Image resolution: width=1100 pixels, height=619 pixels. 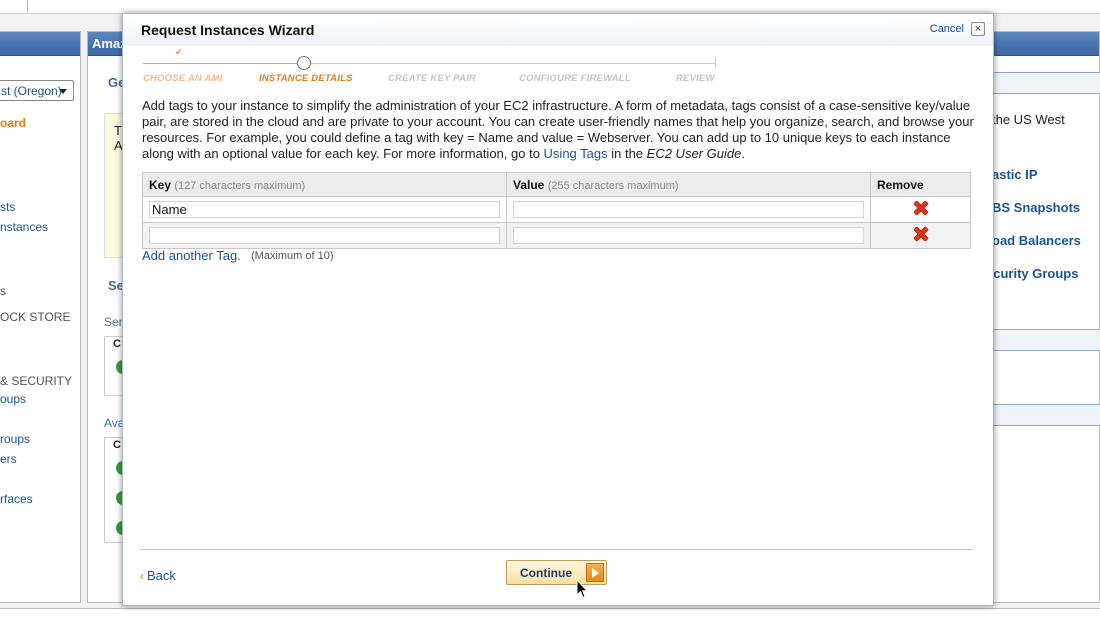 I want to click on region-selector-label: st (Oregon), so click(x=31, y=91).